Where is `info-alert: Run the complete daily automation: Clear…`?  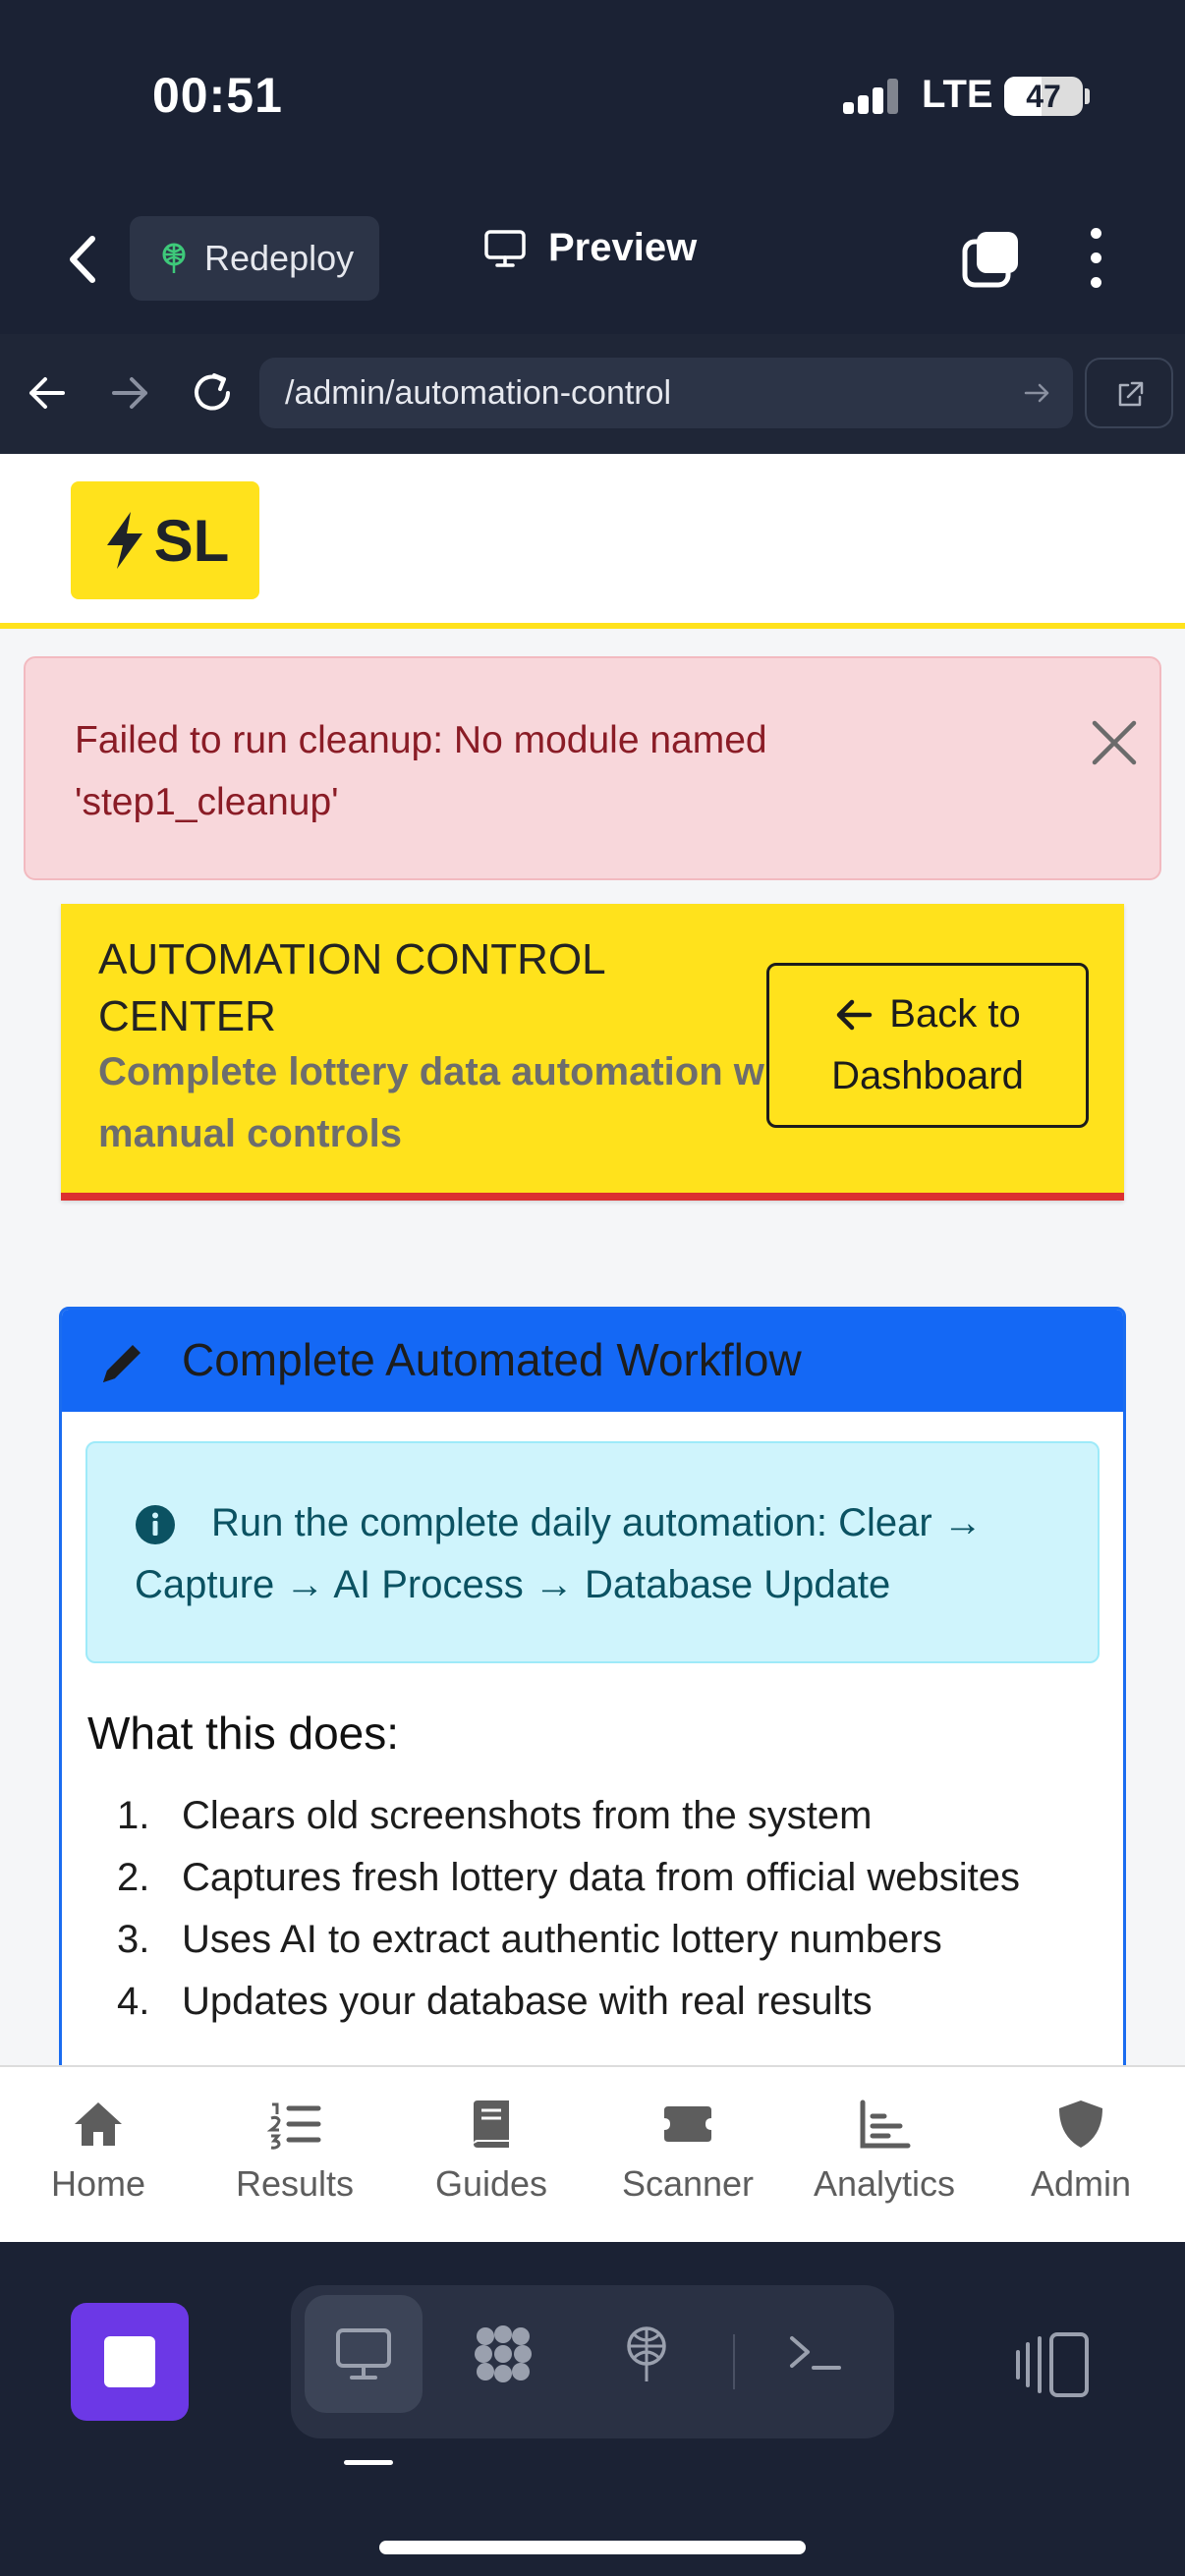
info-alert: Run the complete daily automation: Clear… is located at coordinates (592, 1552).